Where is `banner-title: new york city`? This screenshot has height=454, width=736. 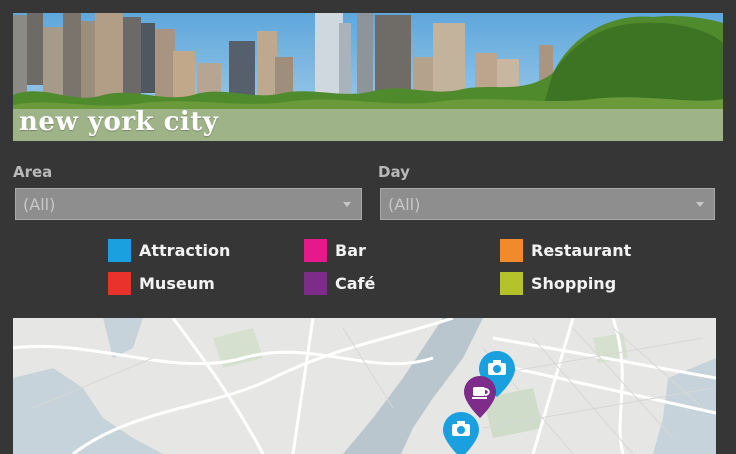
banner-title: new york city is located at coordinates (119, 122).